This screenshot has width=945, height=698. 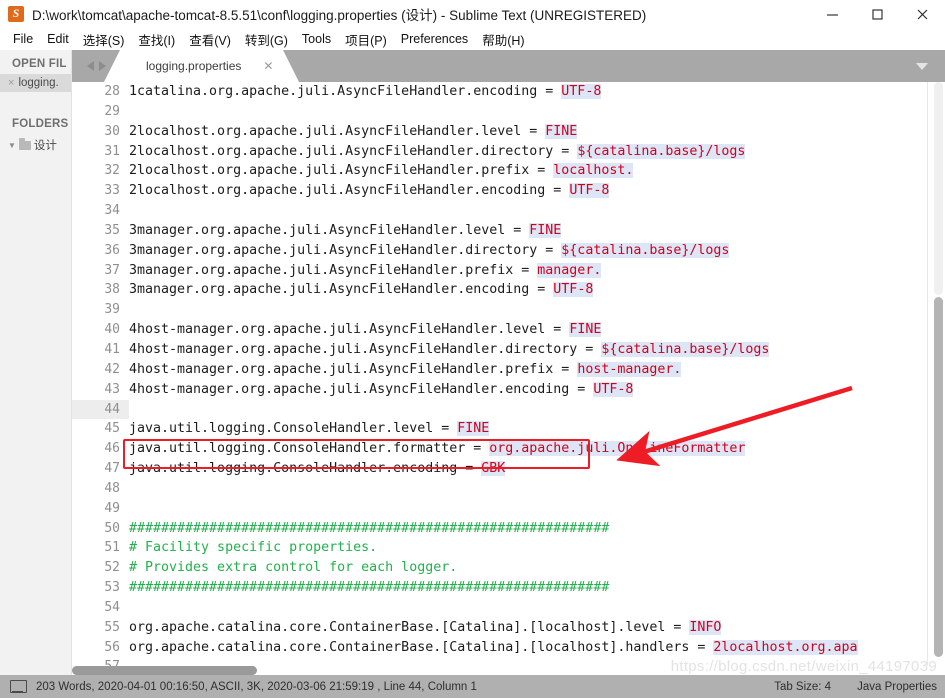 I want to click on line-number: 40, so click(x=112, y=330).